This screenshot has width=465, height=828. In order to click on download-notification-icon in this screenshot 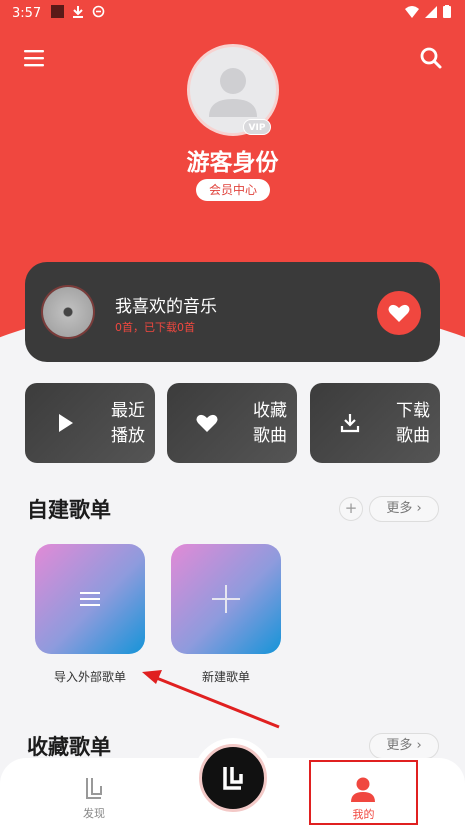, I will do `click(78, 13)`.